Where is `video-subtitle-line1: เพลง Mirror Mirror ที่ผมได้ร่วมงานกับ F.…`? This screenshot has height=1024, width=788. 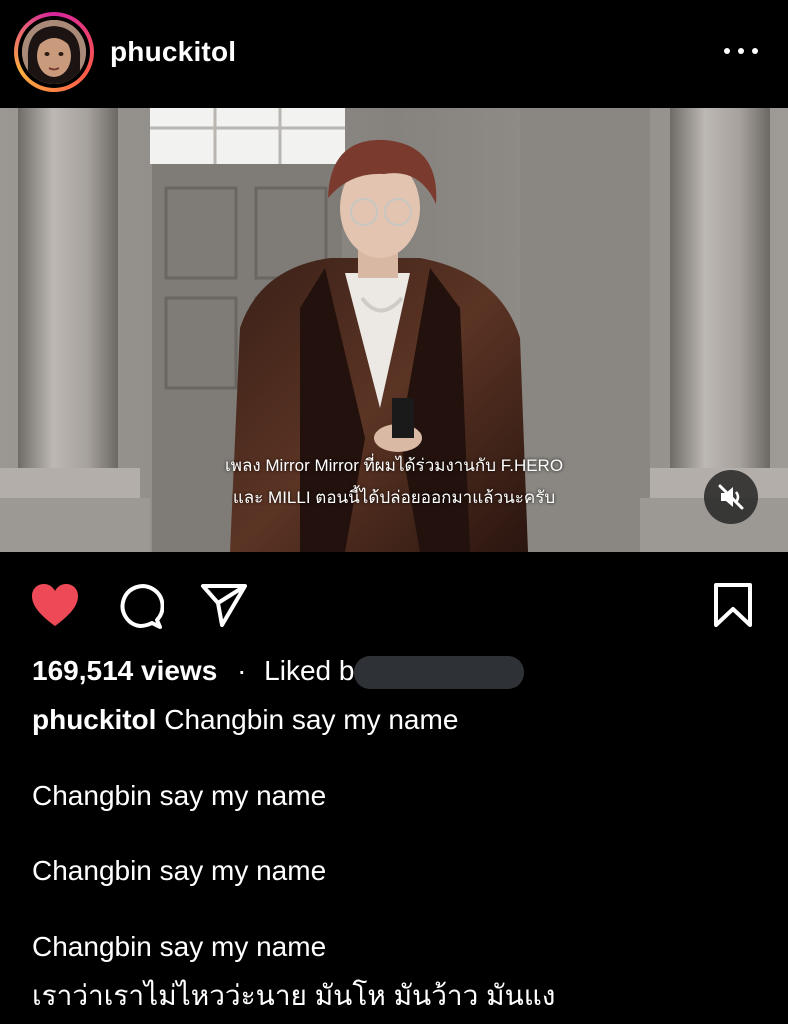 video-subtitle-line1: เพลง Mirror Mirror ที่ผมได้ร่วมงานกับ F.… is located at coordinates (394, 465).